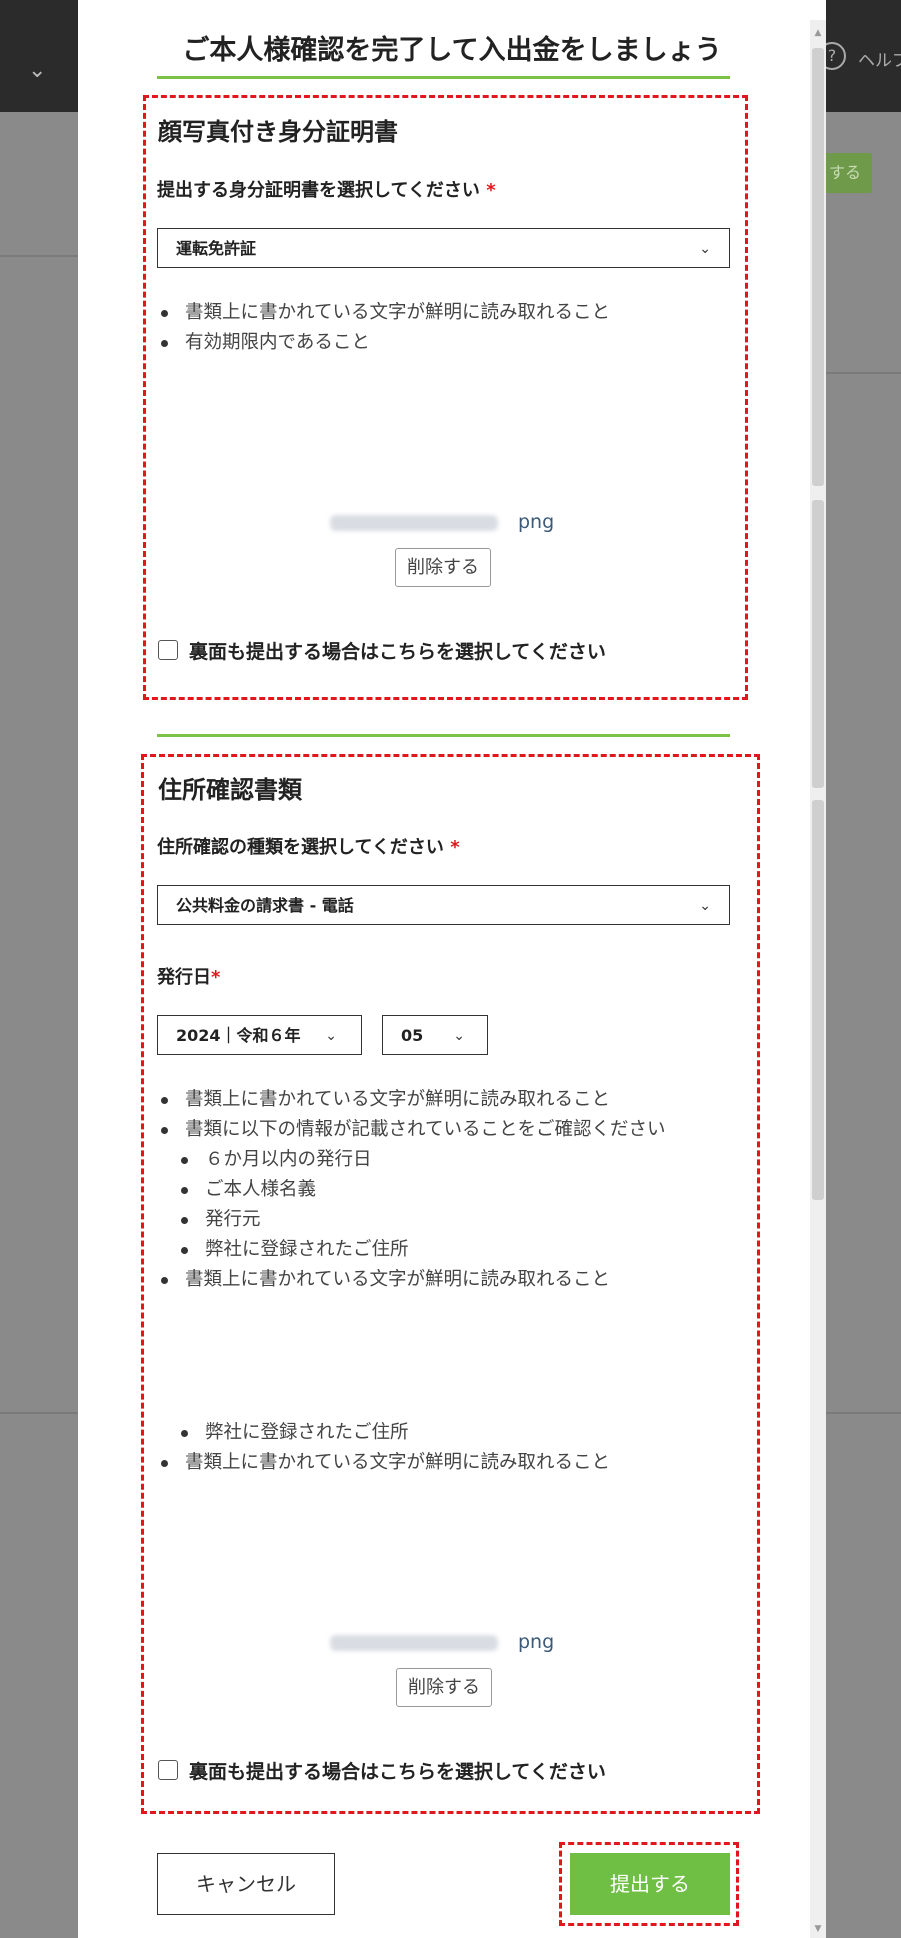 This screenshot has height=1938, width=901. Describe the element at coordinates (216, 248) in the screenshot. I see `id-type-select-value: 運転免許証` at that location.